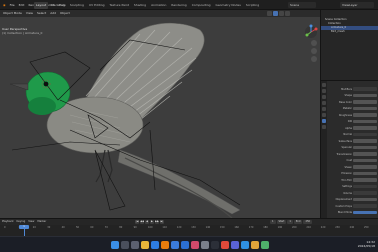  I want to click on modifier-tab-icon, so click(324, 115).